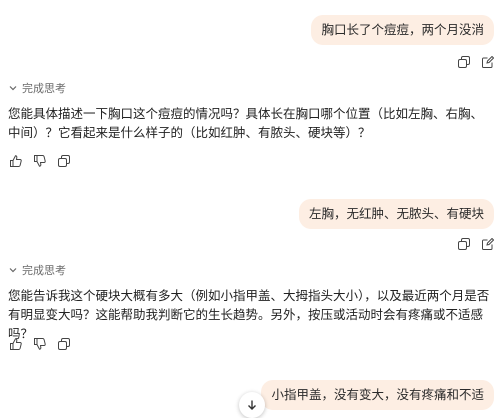  I want to click on user-message-text: 小指甲盖，没有变大，没有疼痛和不适, so click(377, 394).